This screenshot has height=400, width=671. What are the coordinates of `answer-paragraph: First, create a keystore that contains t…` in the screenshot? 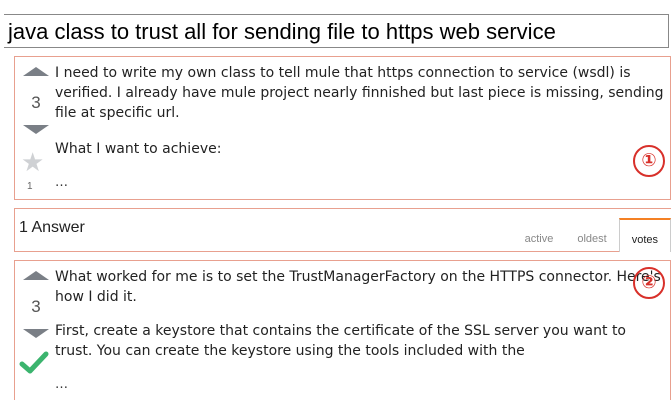 It's located at (340, 341).